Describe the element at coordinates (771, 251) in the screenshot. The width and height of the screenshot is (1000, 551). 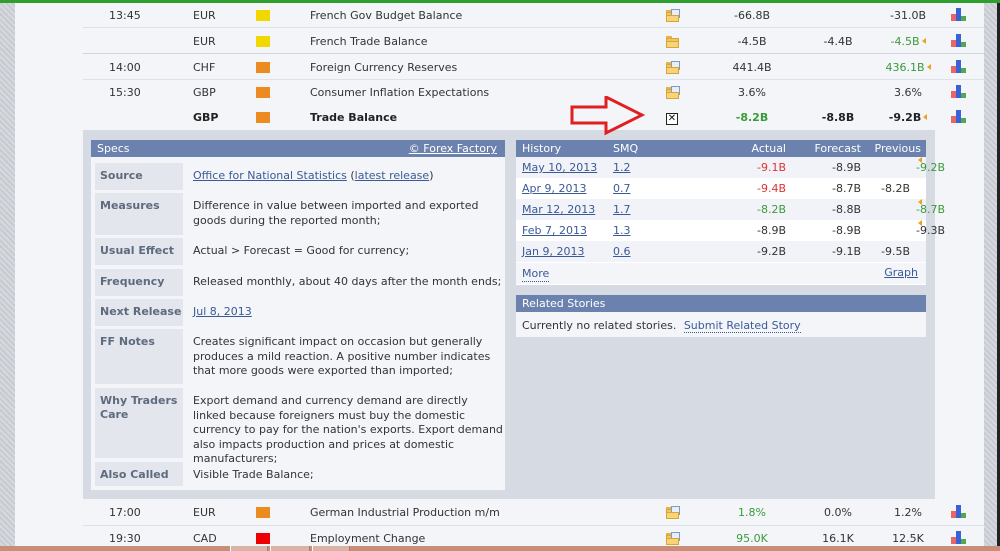
I see `history-actual: -9.2B` at that location.